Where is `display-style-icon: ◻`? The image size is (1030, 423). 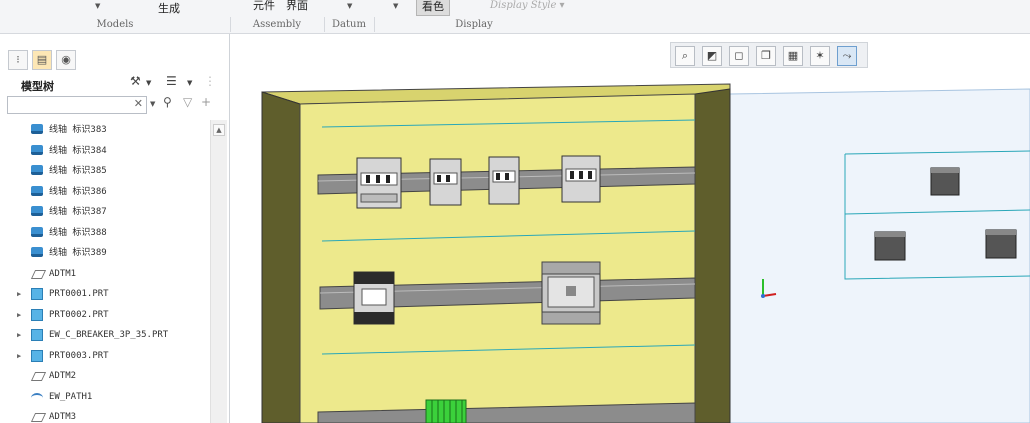
display-style-icon: ◻ is located at coordinates (739, 56).